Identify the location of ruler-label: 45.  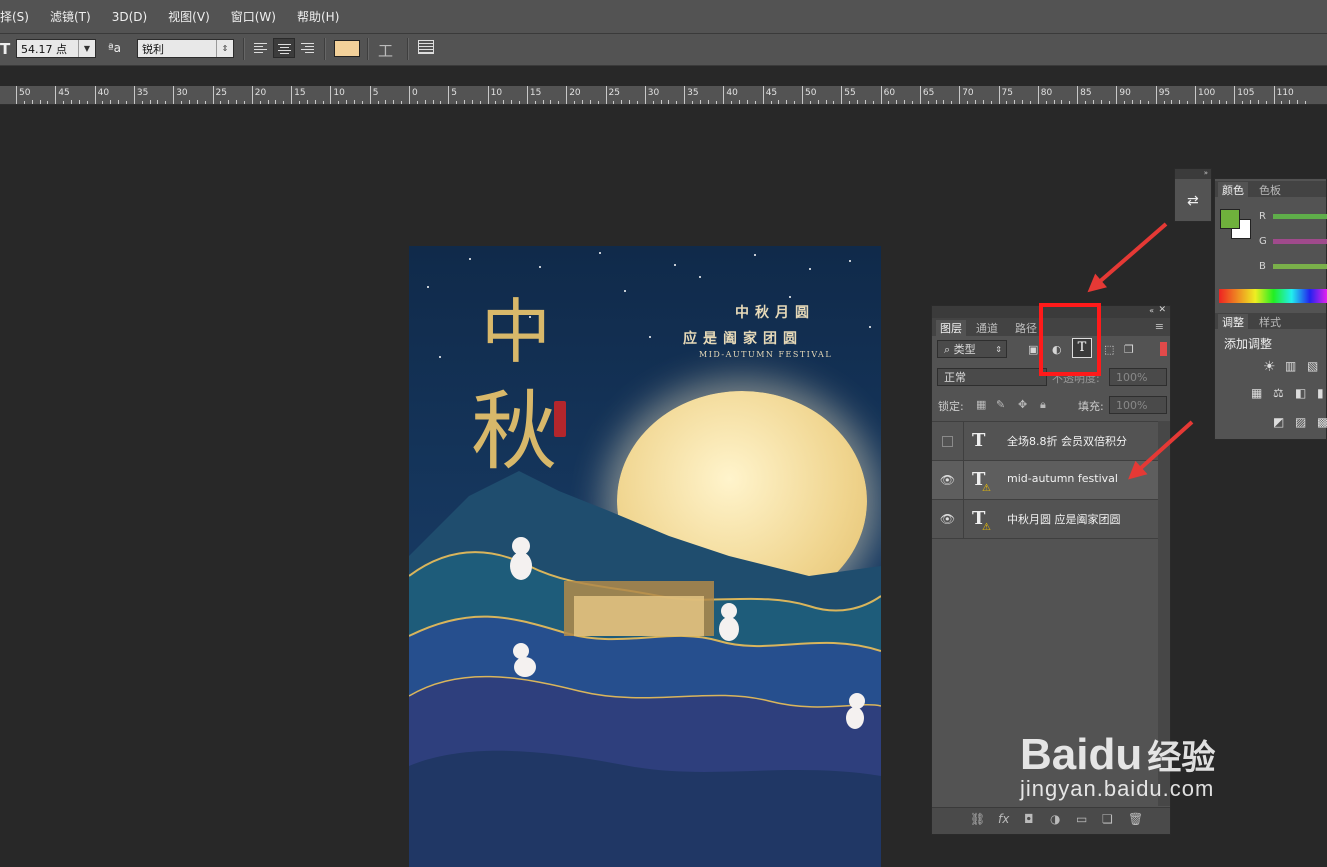
(64, 93).